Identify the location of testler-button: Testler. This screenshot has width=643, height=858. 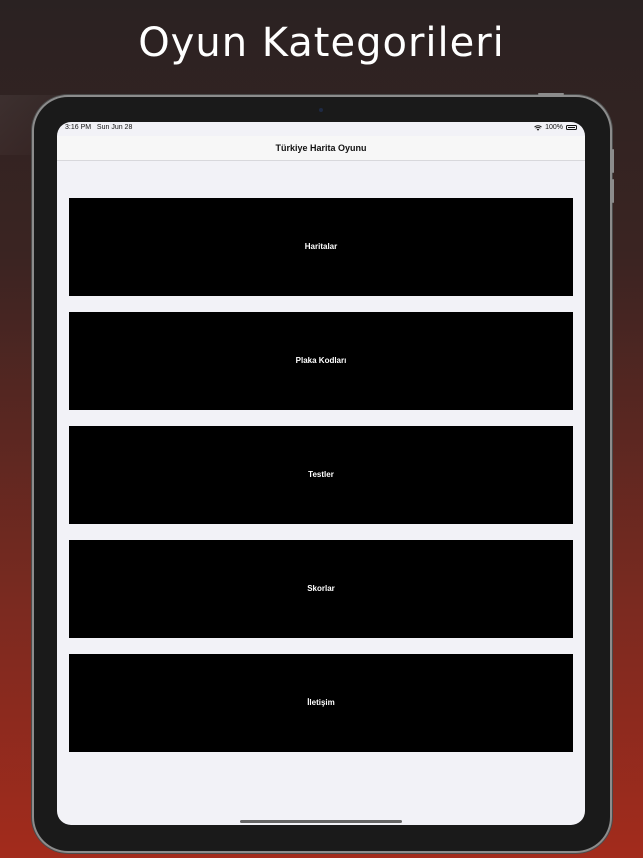
(321, 475).